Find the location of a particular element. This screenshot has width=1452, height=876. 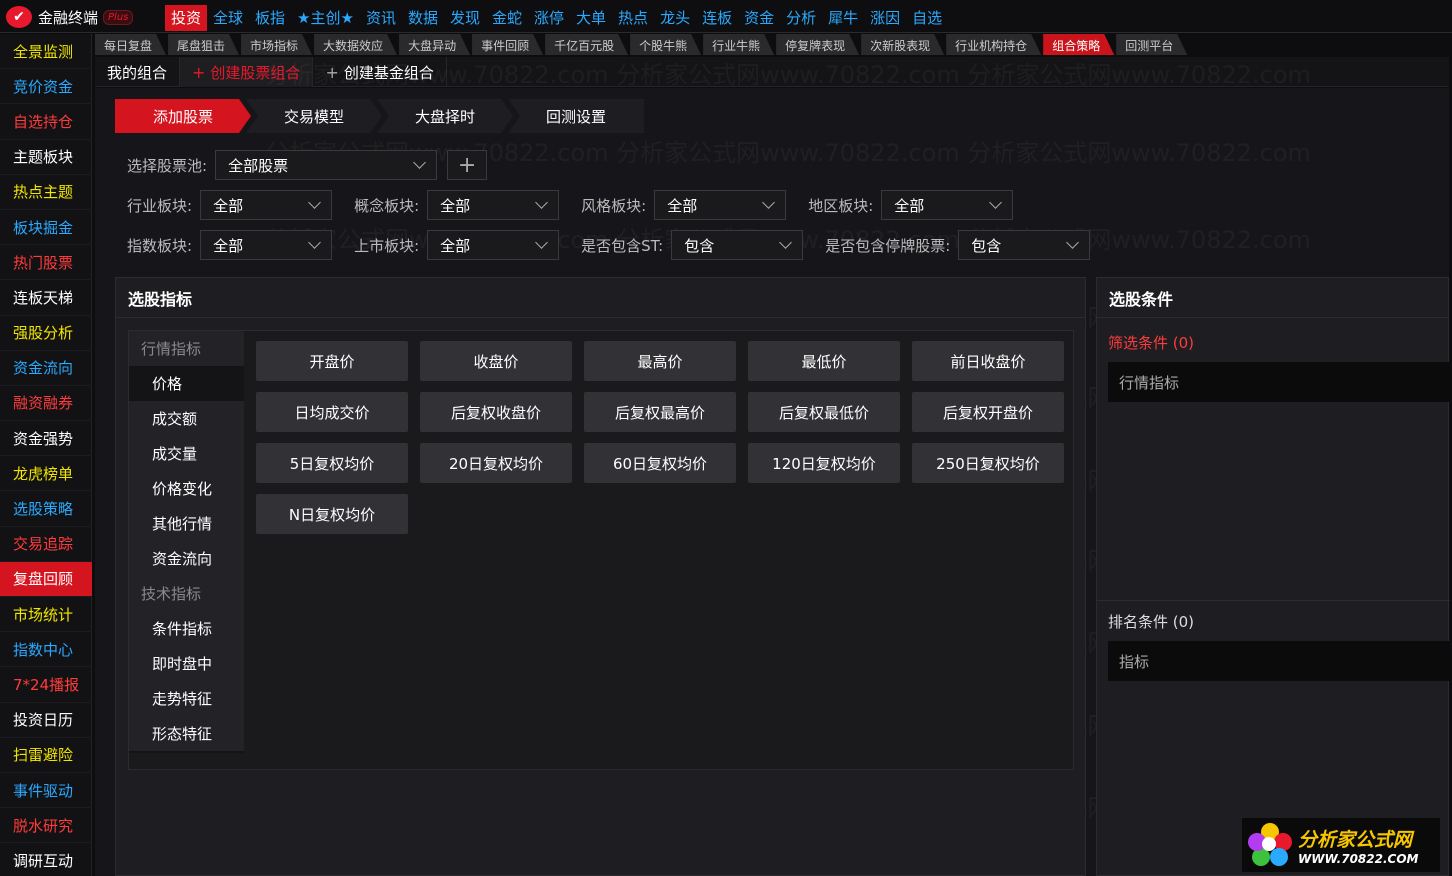

indicator-button: 前日收盘价 is located at coordinates (988, 361).